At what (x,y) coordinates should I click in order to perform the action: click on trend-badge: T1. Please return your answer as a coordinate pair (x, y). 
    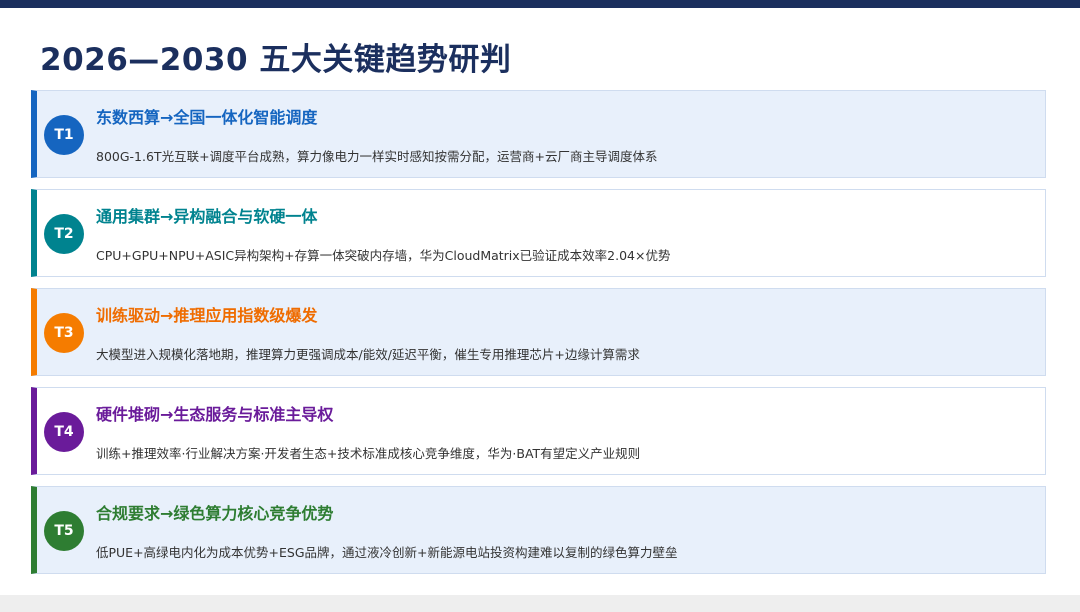
    Looking at the image, I should click on (64, 135).